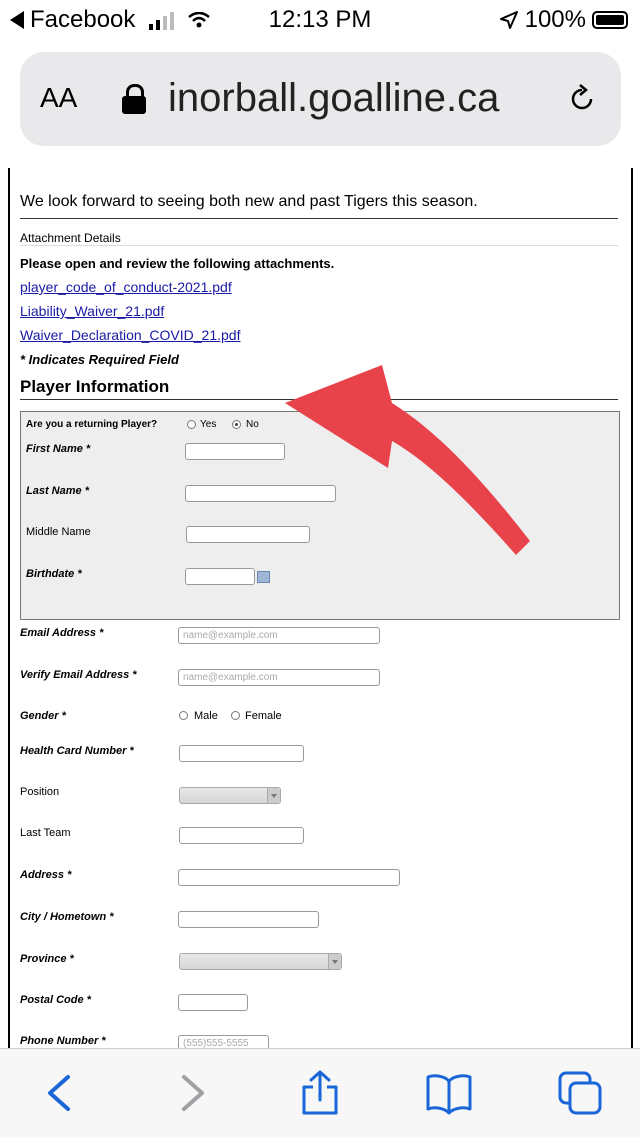 The width and height of the screenshot is (640, 1137). I want to click on email-input: name@example.com, so click(279, 635).